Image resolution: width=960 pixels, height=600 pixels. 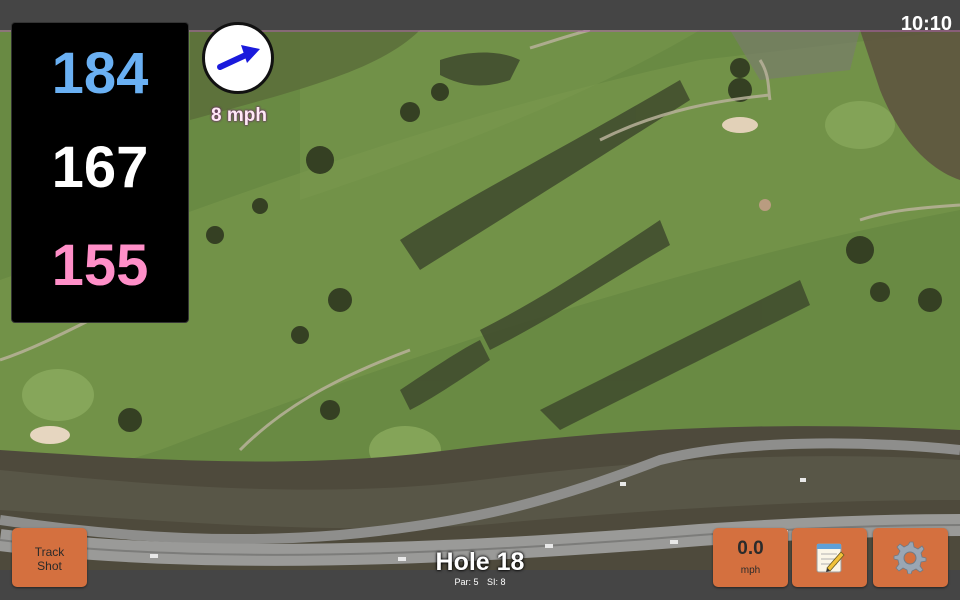 What do you see at coordinates (49, 552) in the screenshot?
I see `track-shot-label-line1: Track` at bounding box center [49, 552].